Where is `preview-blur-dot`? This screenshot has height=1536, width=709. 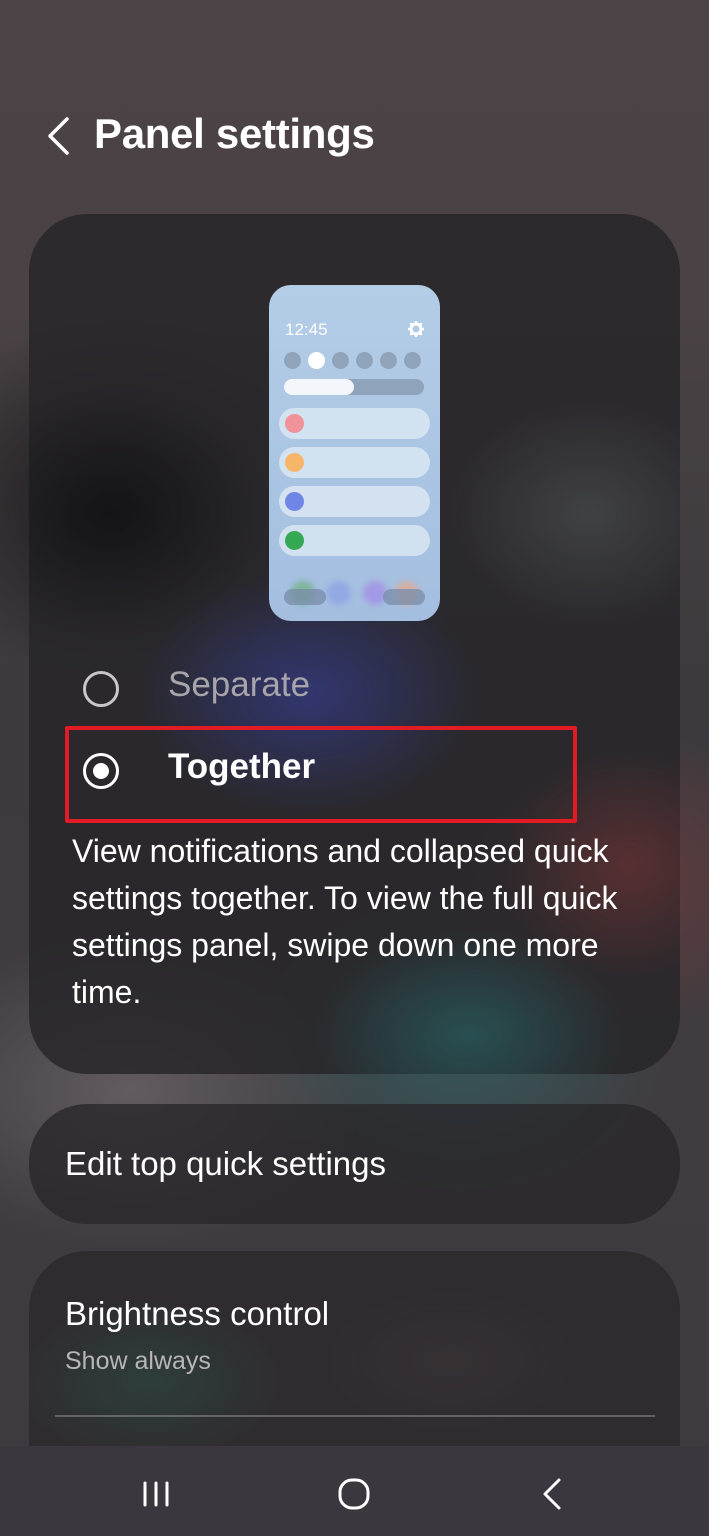
preview-blur-dot is located at coordinates (339, 593).